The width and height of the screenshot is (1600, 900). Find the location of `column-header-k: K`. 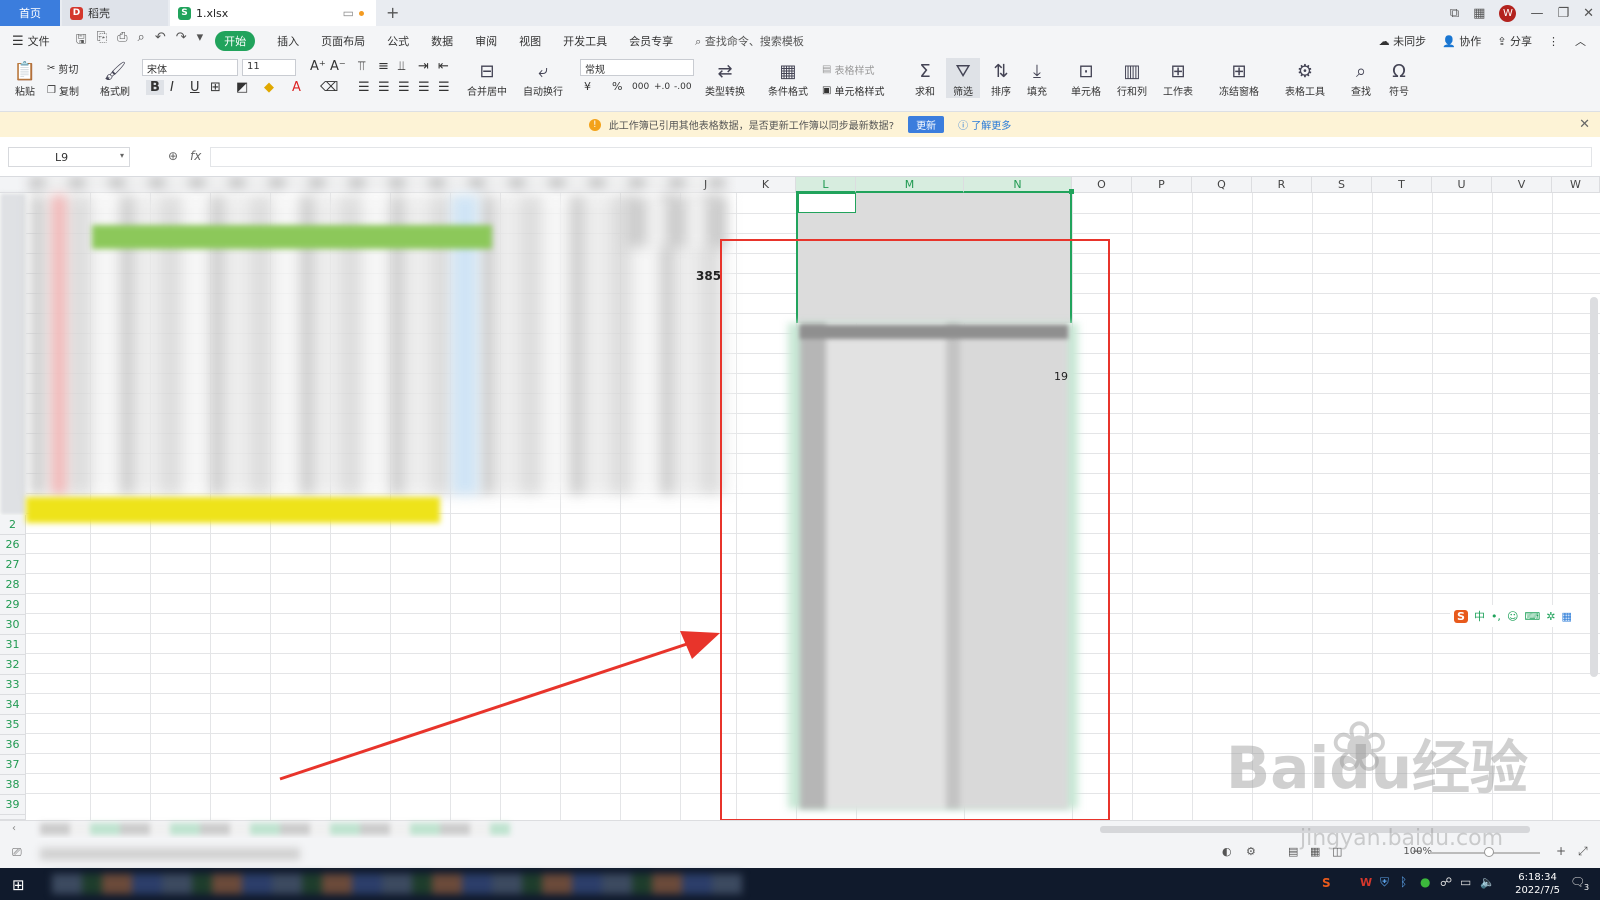

column-header-k: K is located at coordinates (766, 185).